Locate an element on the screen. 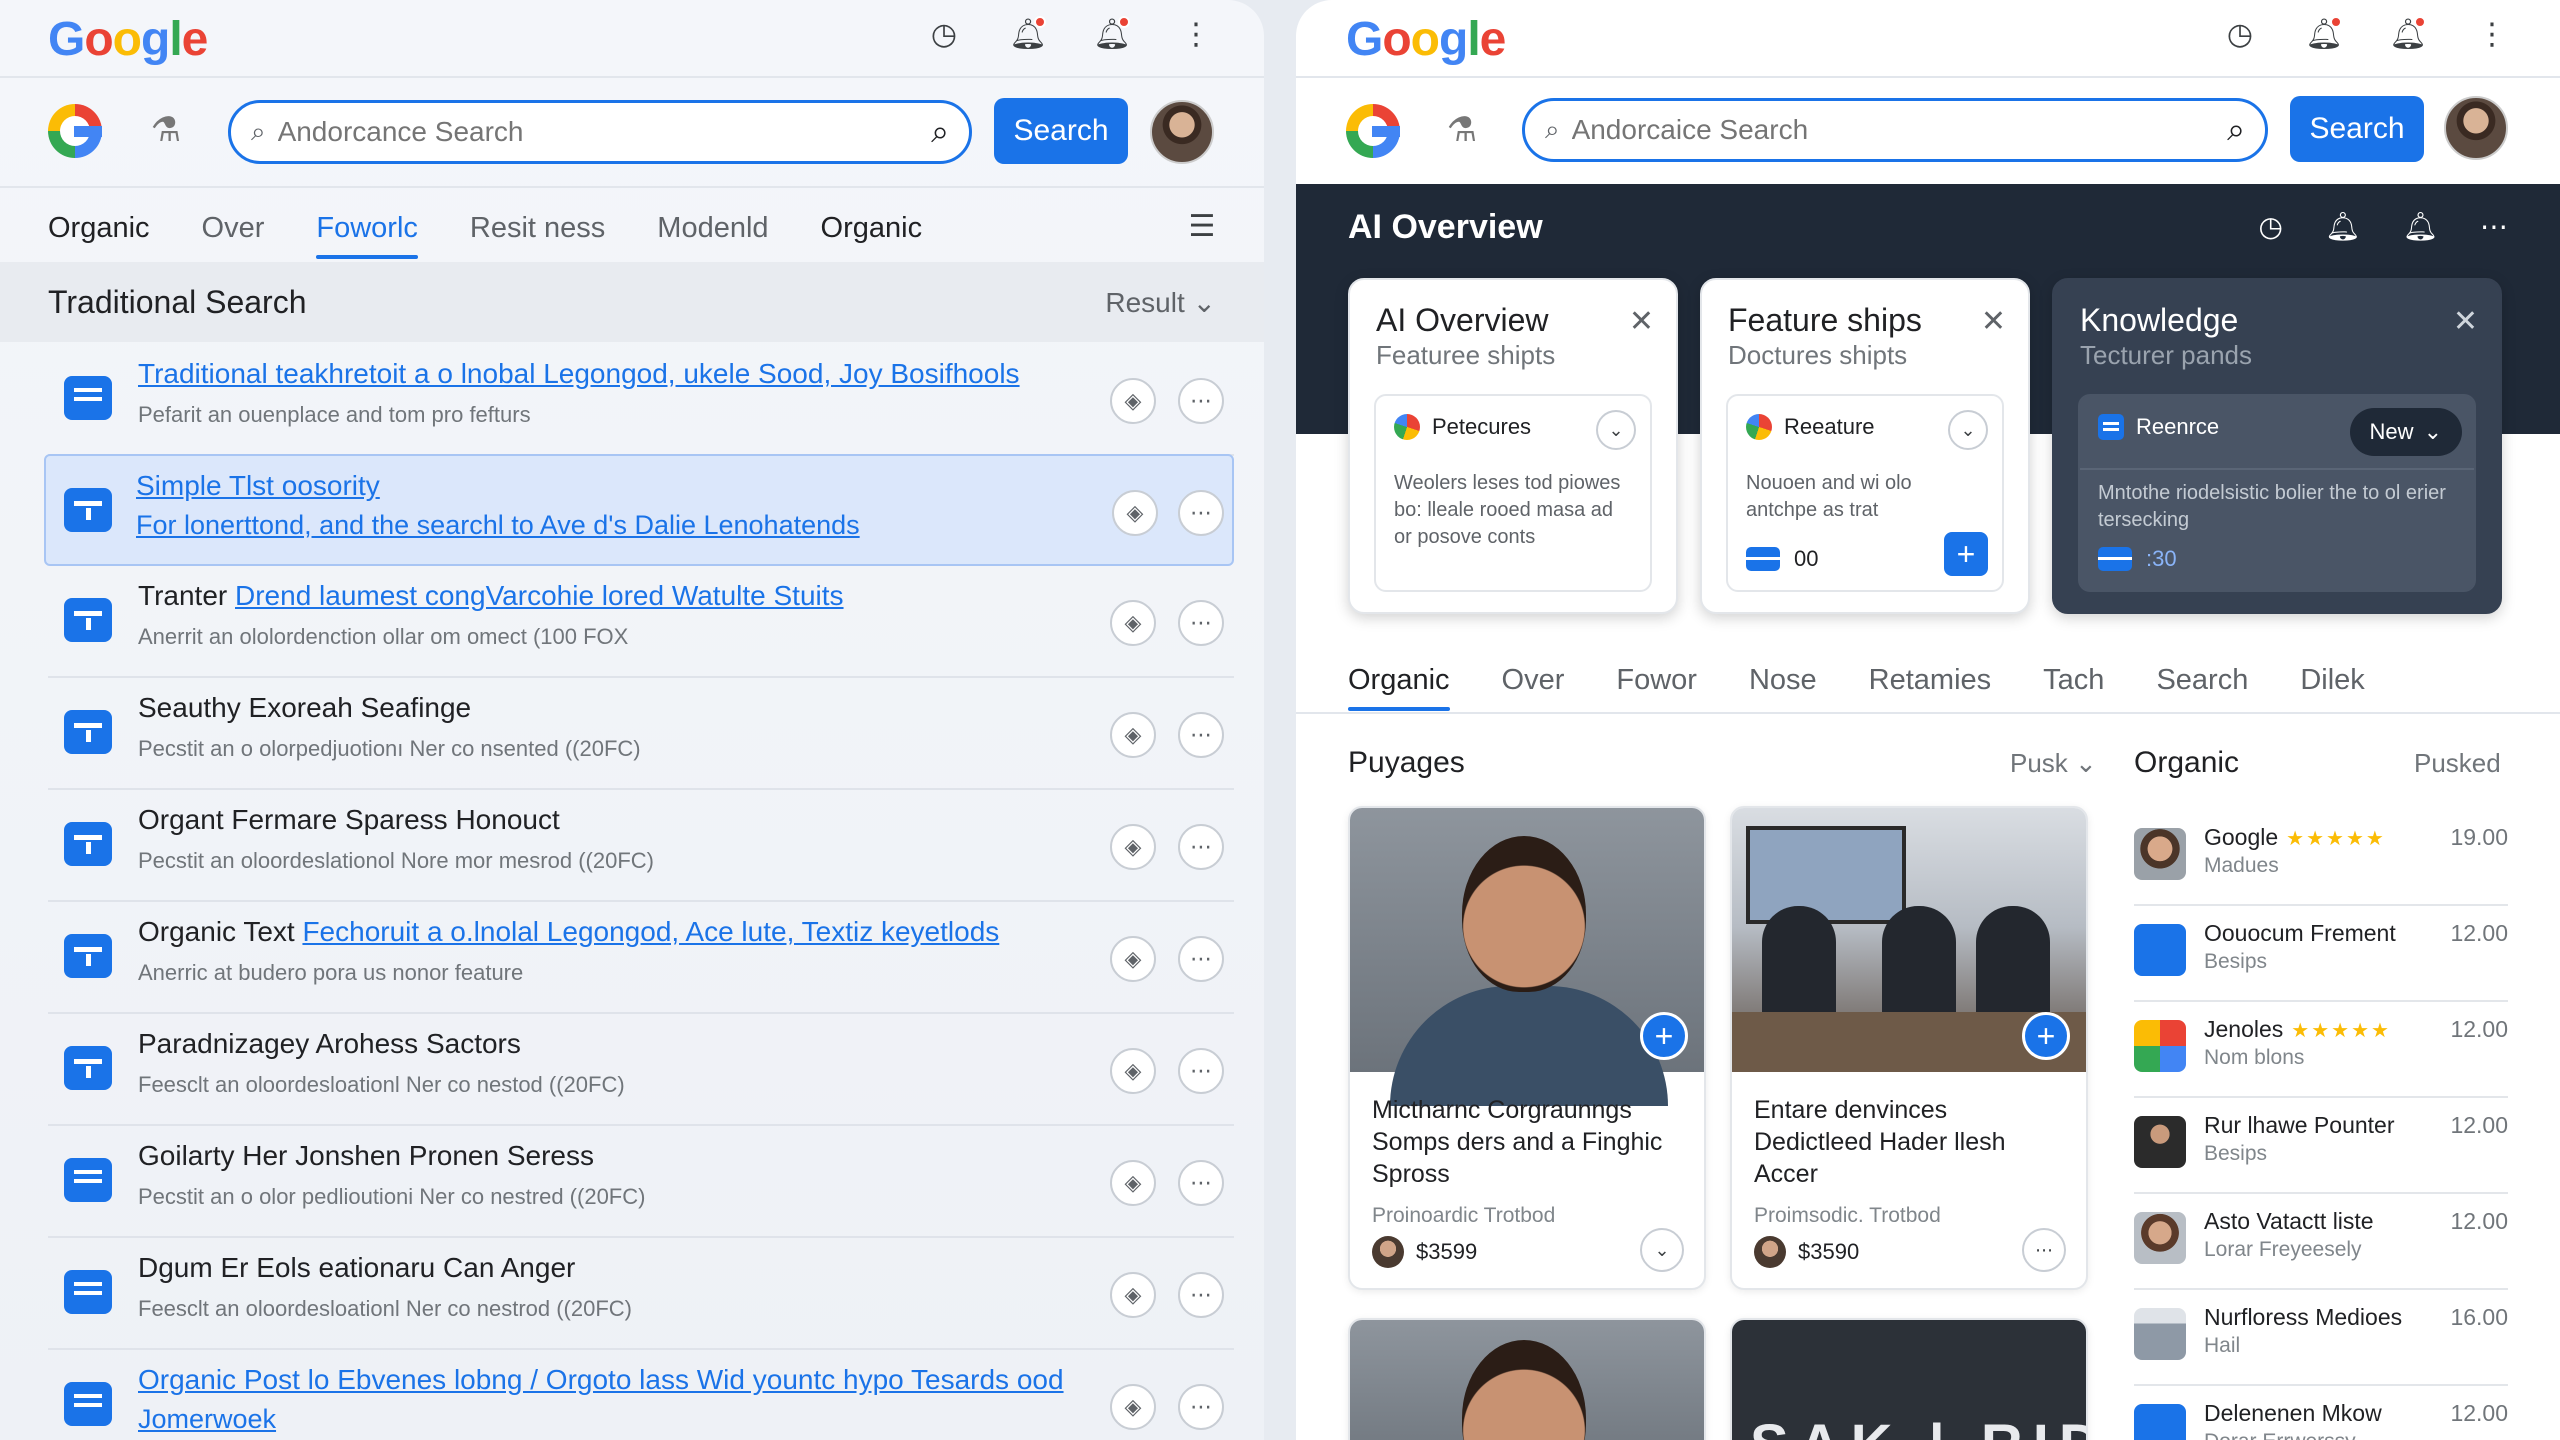 This screenshot has height=1440, width=2560. result-title: Organt Fermare Sparess Honouct is located at coordinates (349, 820).